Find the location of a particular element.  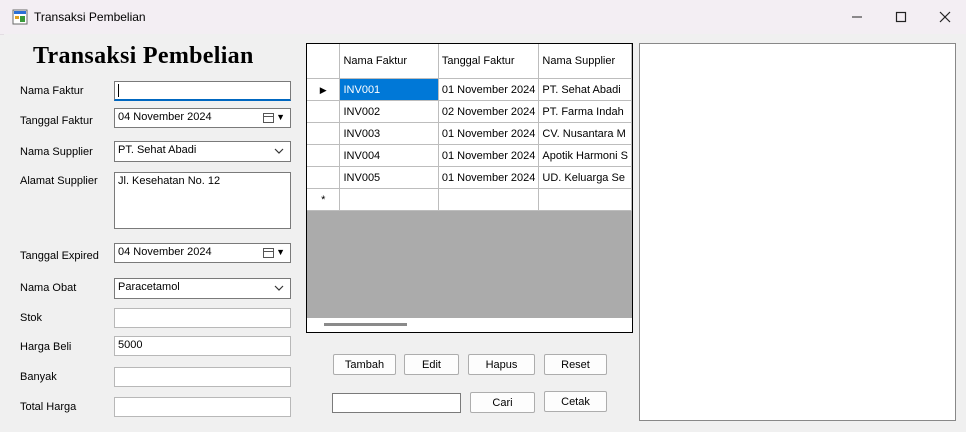

label-banyak: Banyak is located at coordinates (38, 377).